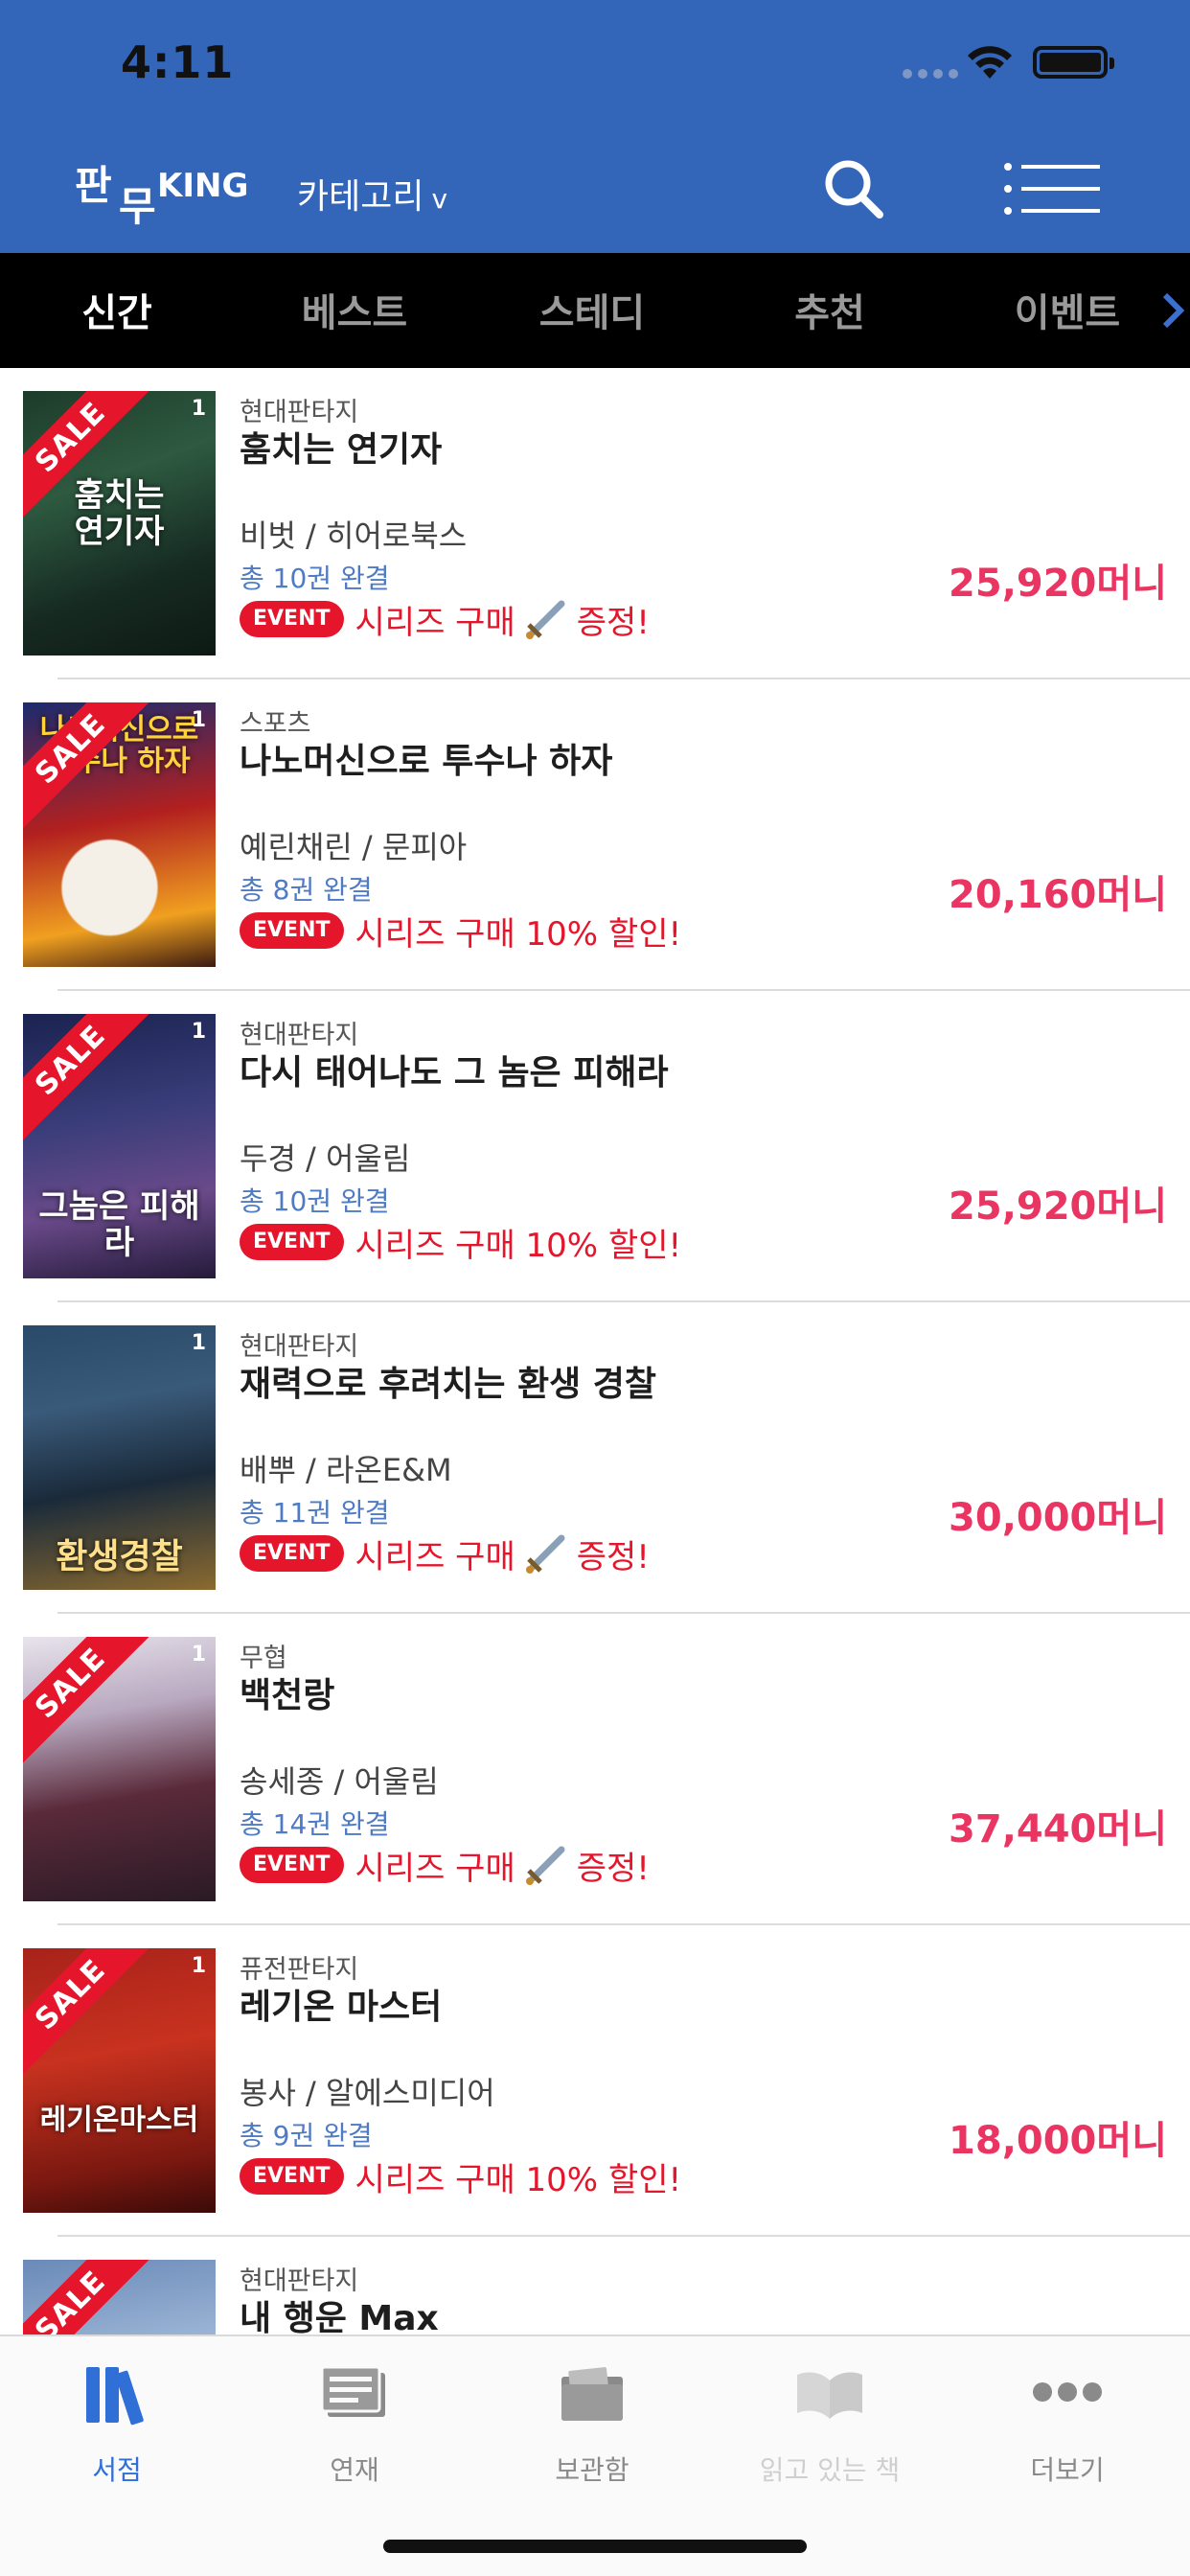 The height and width of the screenshot is (2576, 1190). I want to click on book-cover: 레기온마스터 1 SALE, so click(120, 2080).